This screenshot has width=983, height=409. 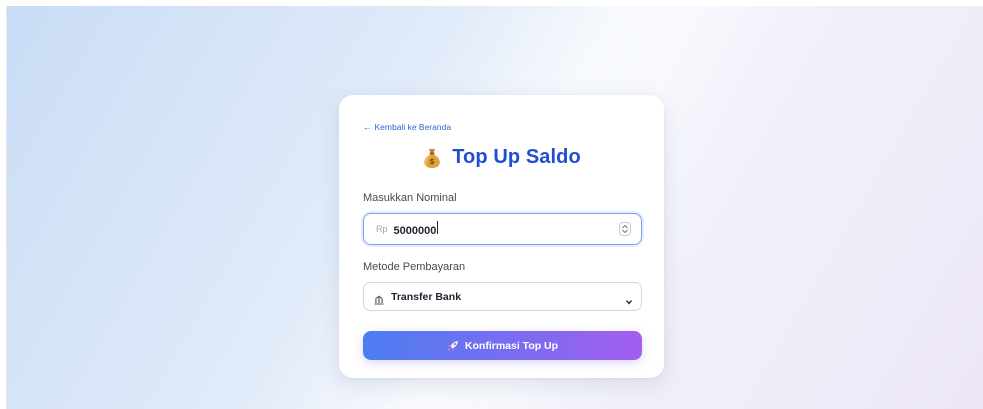 I want to click on amount-value: 5000000, so click(x=494, y=229).